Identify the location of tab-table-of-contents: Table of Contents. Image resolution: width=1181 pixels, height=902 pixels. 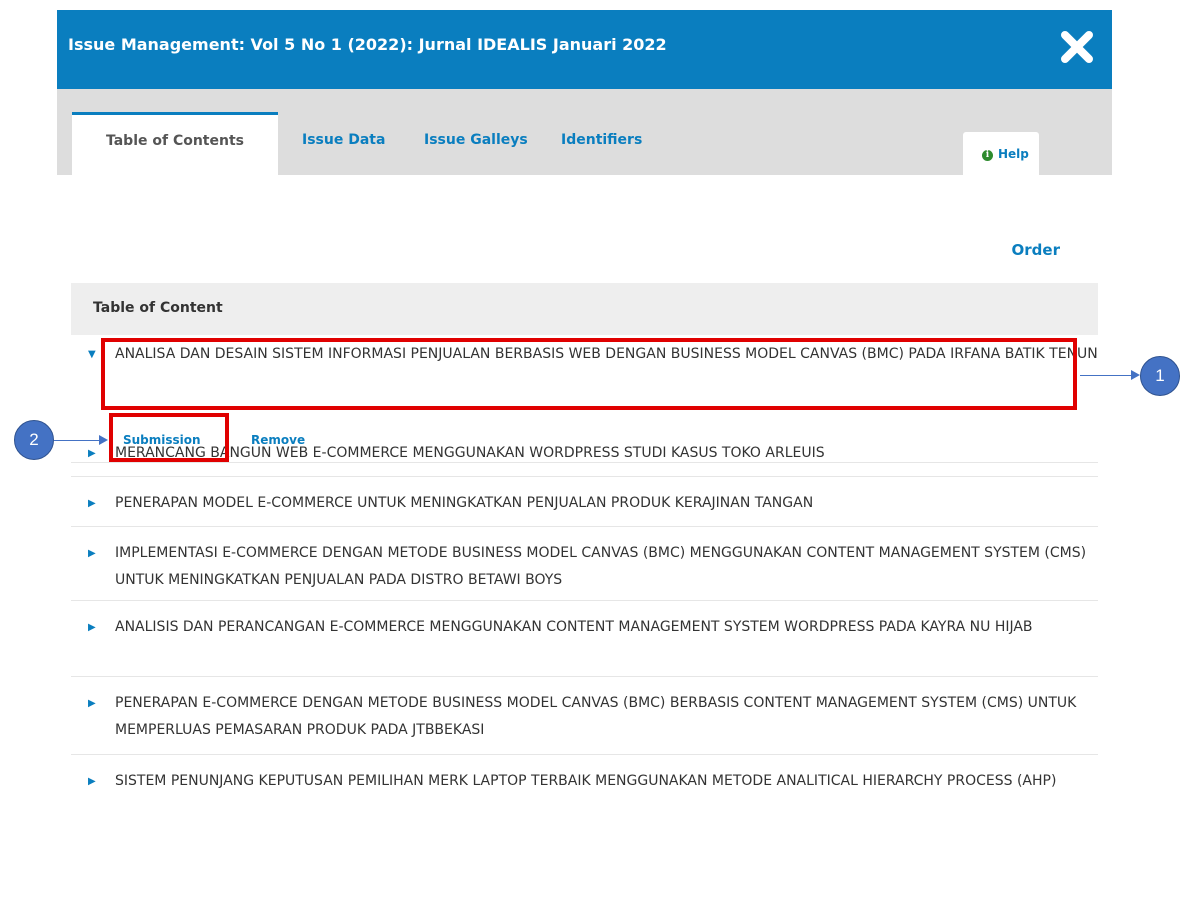
(175, 143).